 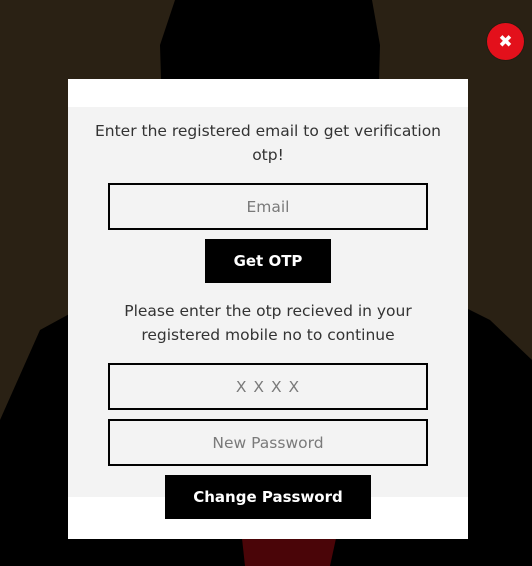 I want to click on new-password-input, so click(x=268, y=442).